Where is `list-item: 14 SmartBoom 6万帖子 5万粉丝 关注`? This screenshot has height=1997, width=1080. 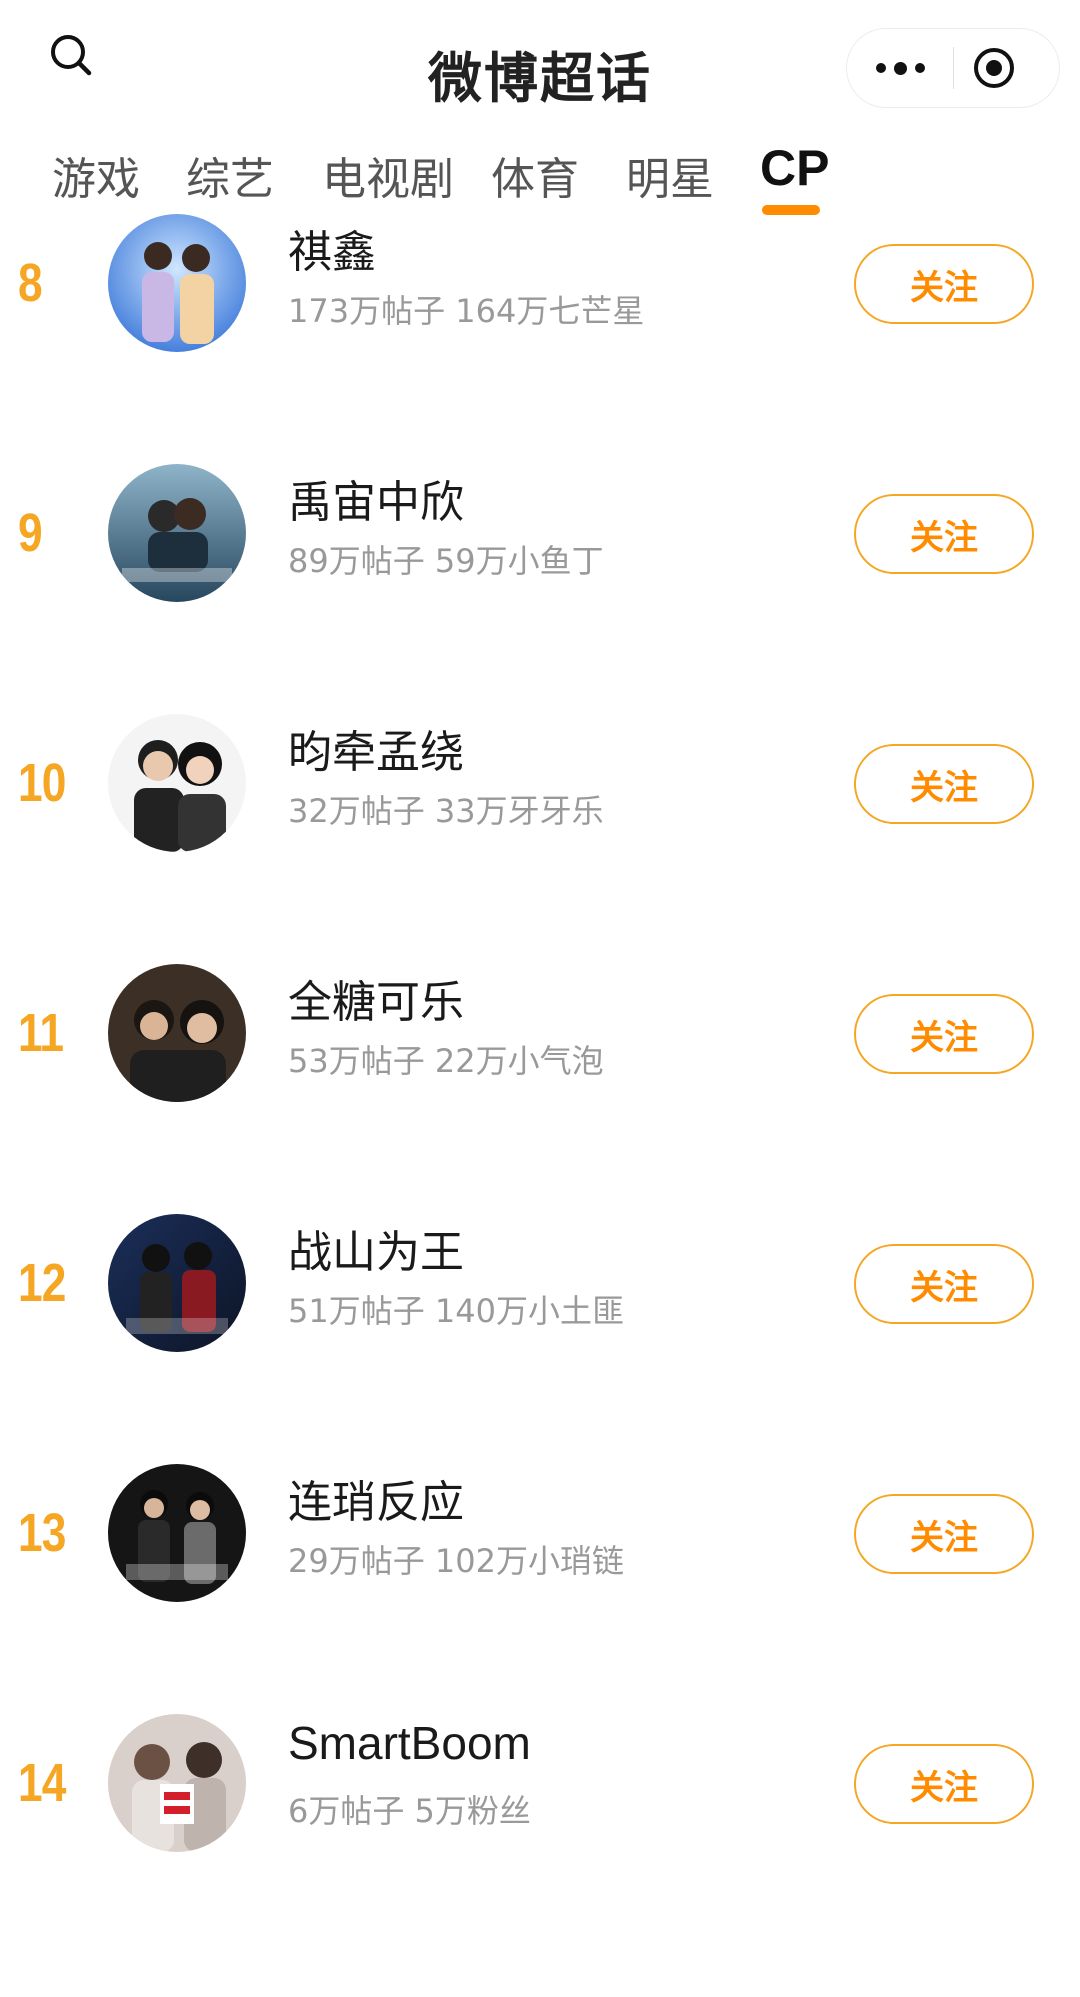
list-item: 14 SmartBoom 6万帖子 5万粉丝 关注 is located at coordinates (540, 1783).